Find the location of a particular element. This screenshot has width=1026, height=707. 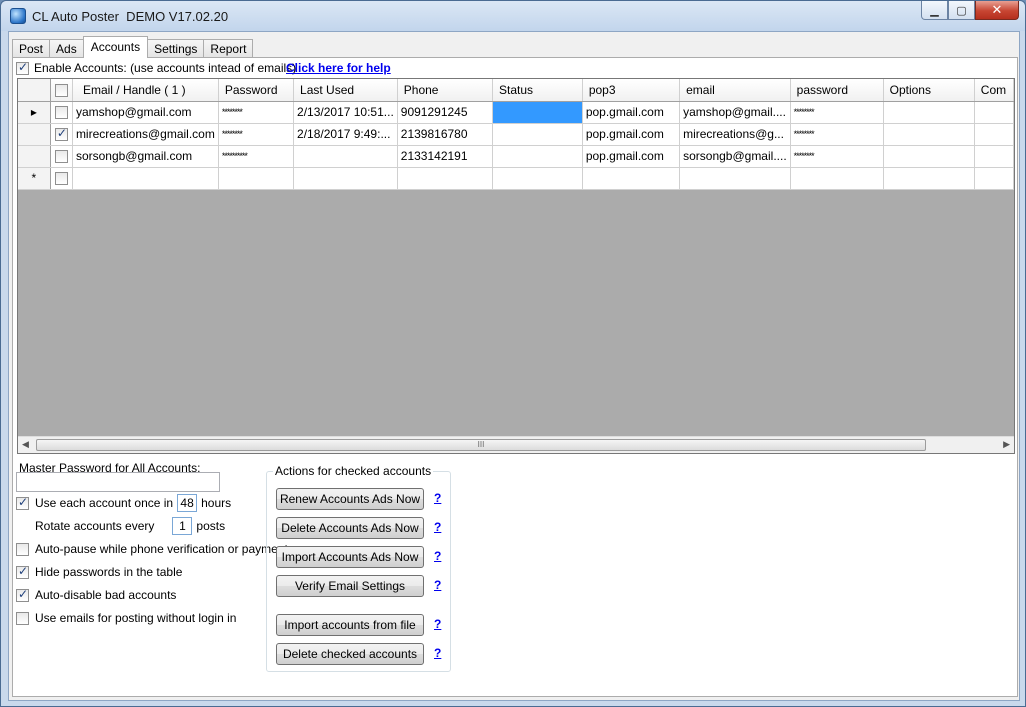

cell-phone: 9091291245 is located at coordinates (445, 112).